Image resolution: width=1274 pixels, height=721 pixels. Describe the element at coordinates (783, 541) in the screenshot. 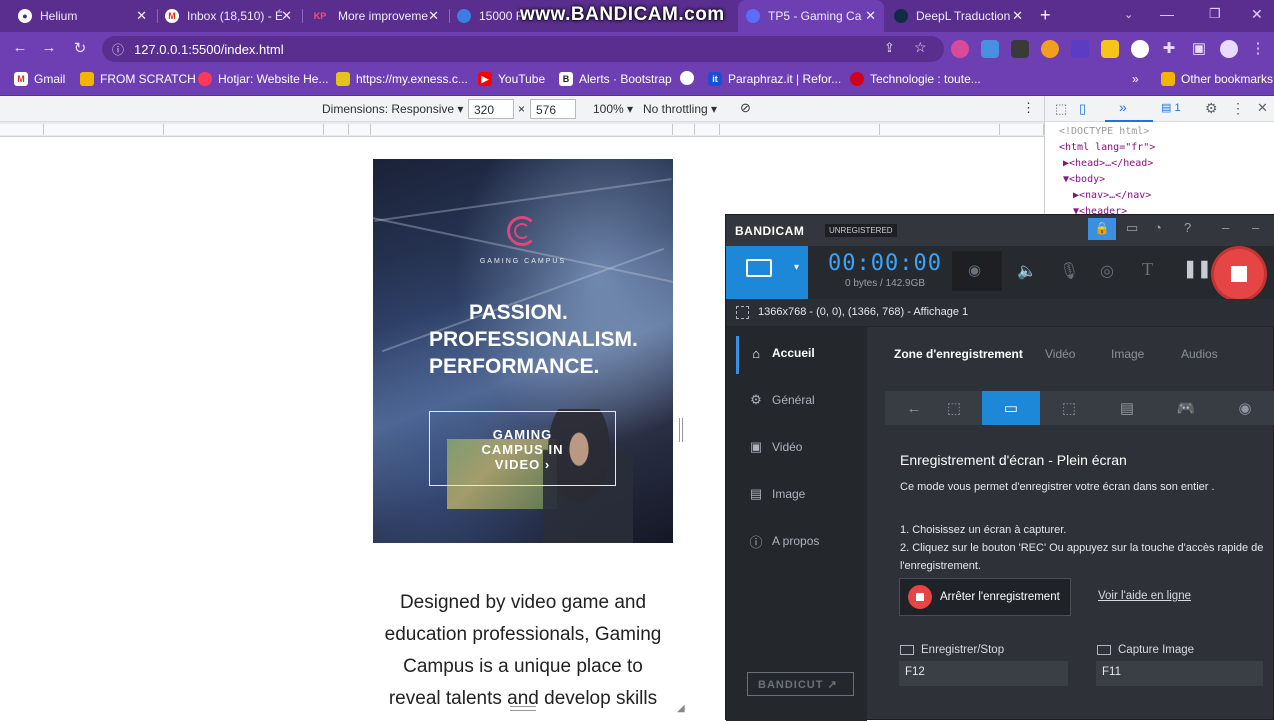

I see `sidebar-item-about: ⓘ A propos` at that location.